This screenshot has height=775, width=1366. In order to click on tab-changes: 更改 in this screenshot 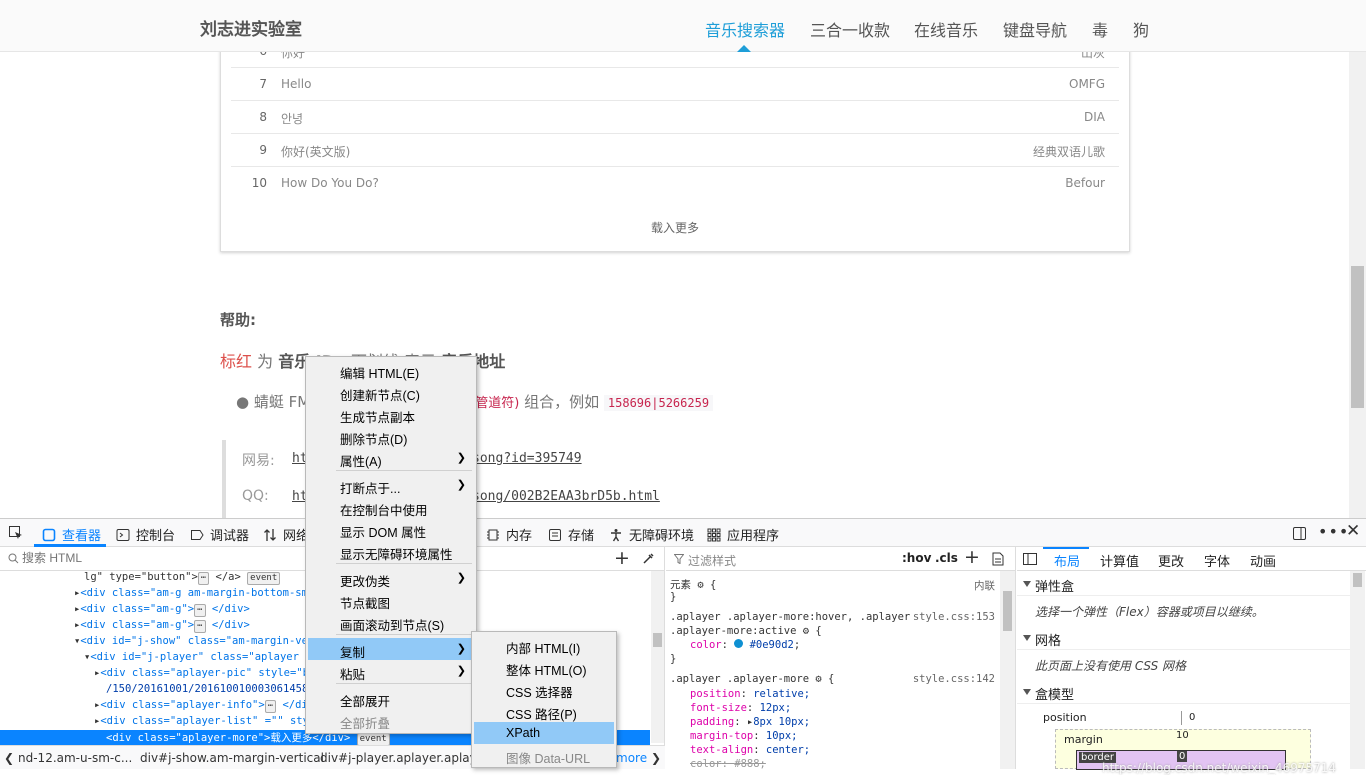, I will do `click(1171, 560)`.